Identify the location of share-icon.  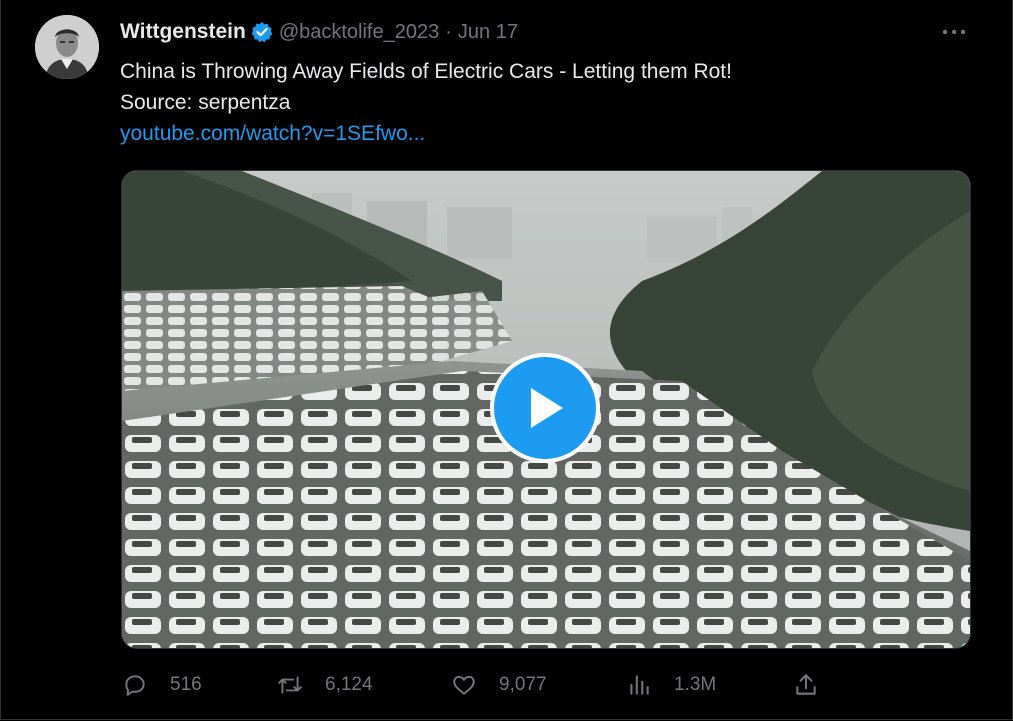
(806, 684).